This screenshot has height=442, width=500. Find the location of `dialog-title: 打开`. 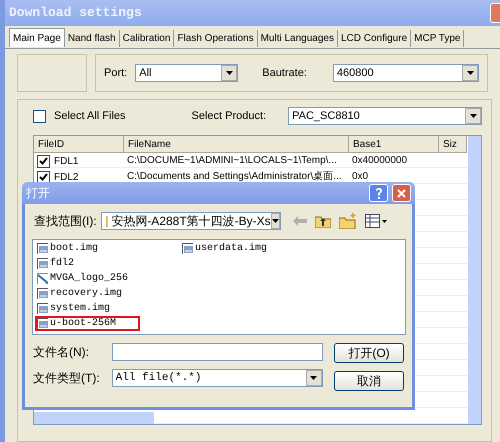

dialog-title: 打开 is located at coordinates (38, 193).